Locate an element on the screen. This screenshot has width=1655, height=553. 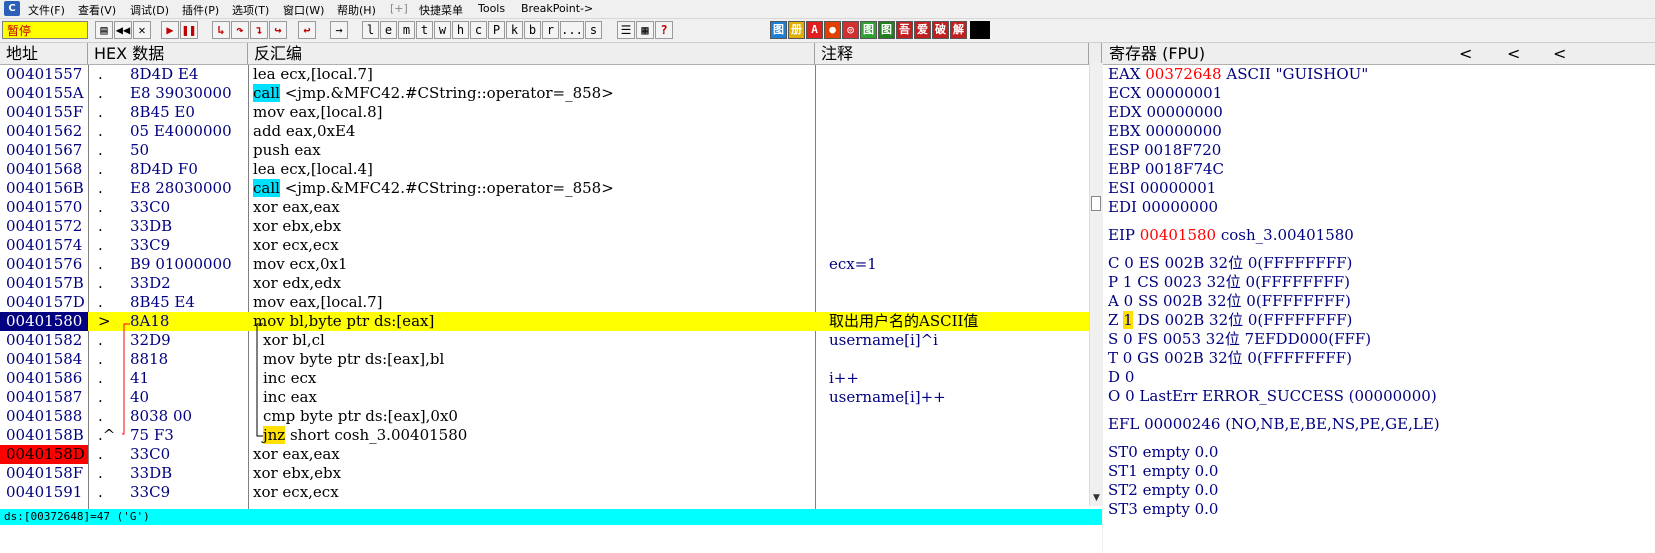
toolbar-windows-button: w is located at coordinates (442, 30).